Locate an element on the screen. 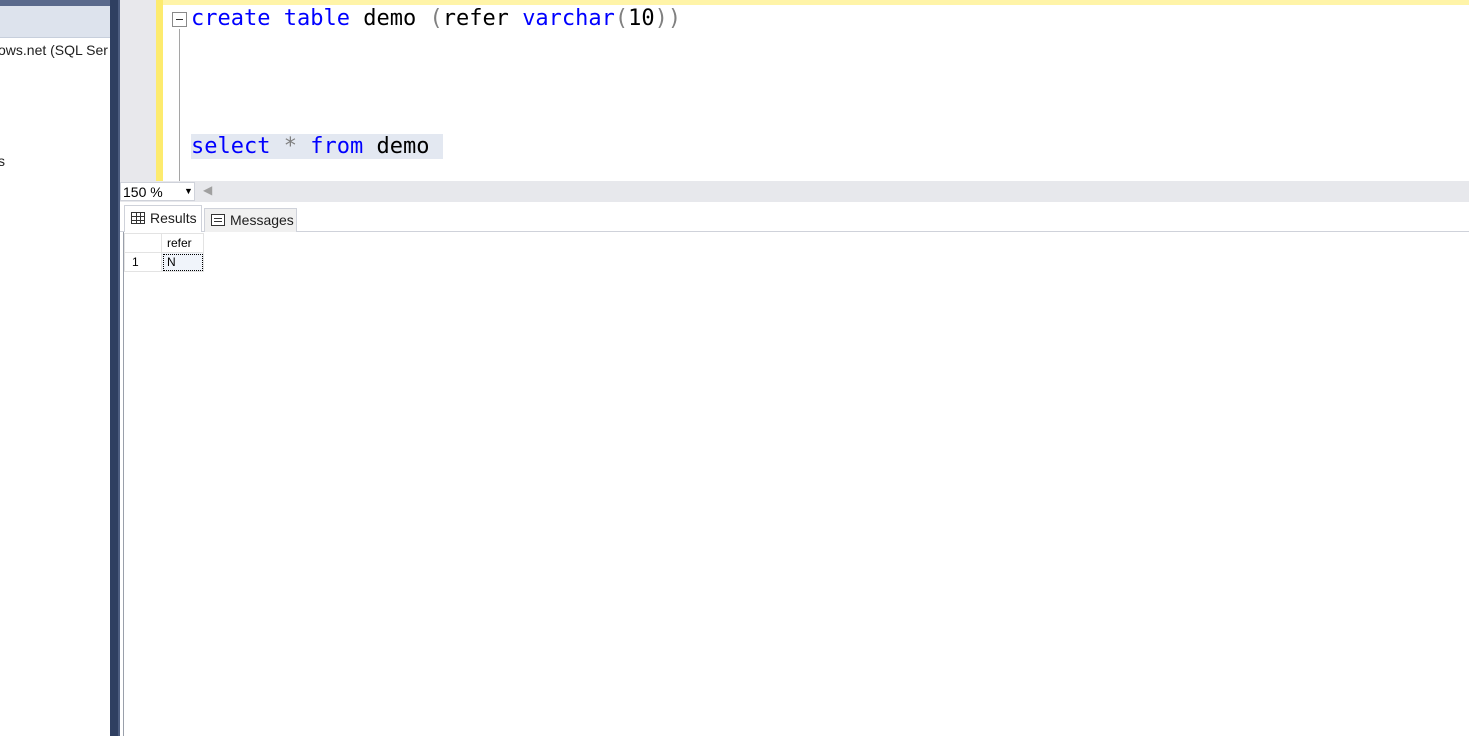 This screenshot has width=1469, height=736. editor-status-bar: 150 % ▼ ◀ is located at coordinates (794, 191).